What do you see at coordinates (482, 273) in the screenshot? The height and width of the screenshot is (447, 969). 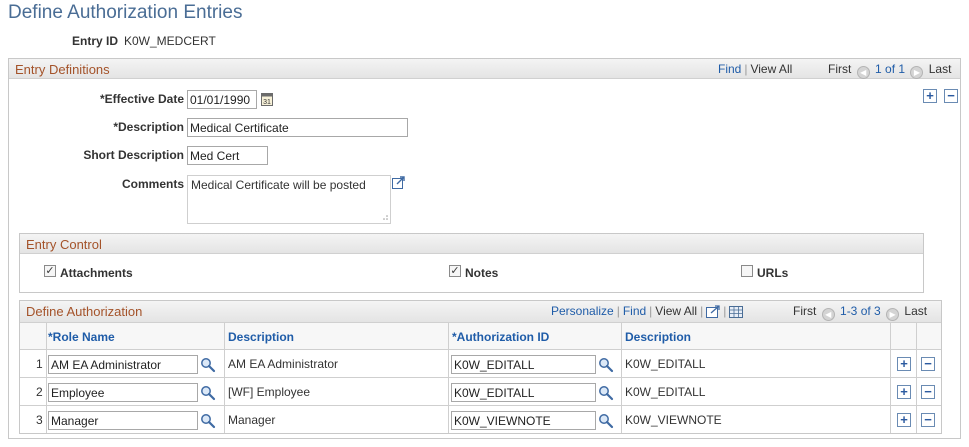 I see `notes-label: Notes` at bounding box center [482, 273].